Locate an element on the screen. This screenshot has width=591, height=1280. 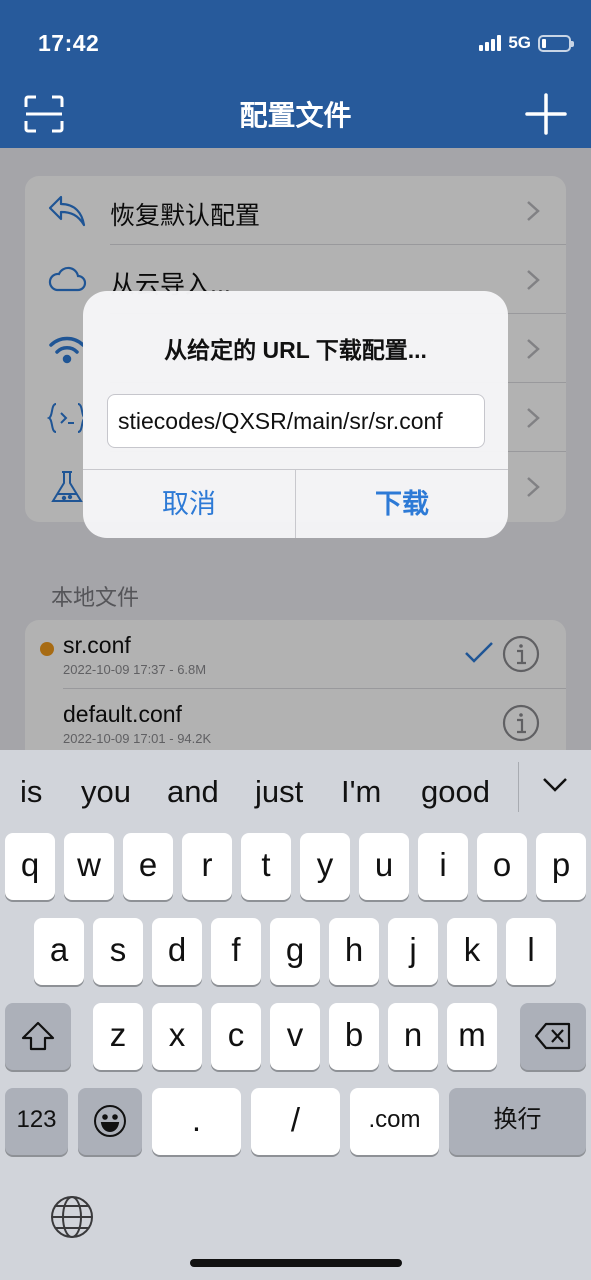
key-f: f is located at coordinates (236, 951).